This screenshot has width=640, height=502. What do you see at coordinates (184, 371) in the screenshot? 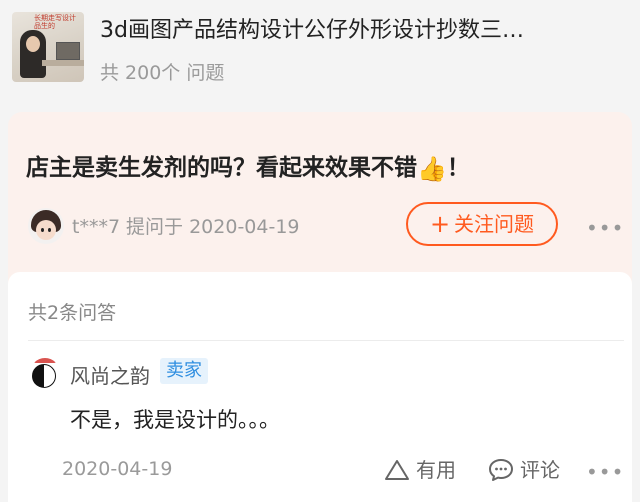
I see `seller-badge: 卖家` at bounding box center [184, 371].